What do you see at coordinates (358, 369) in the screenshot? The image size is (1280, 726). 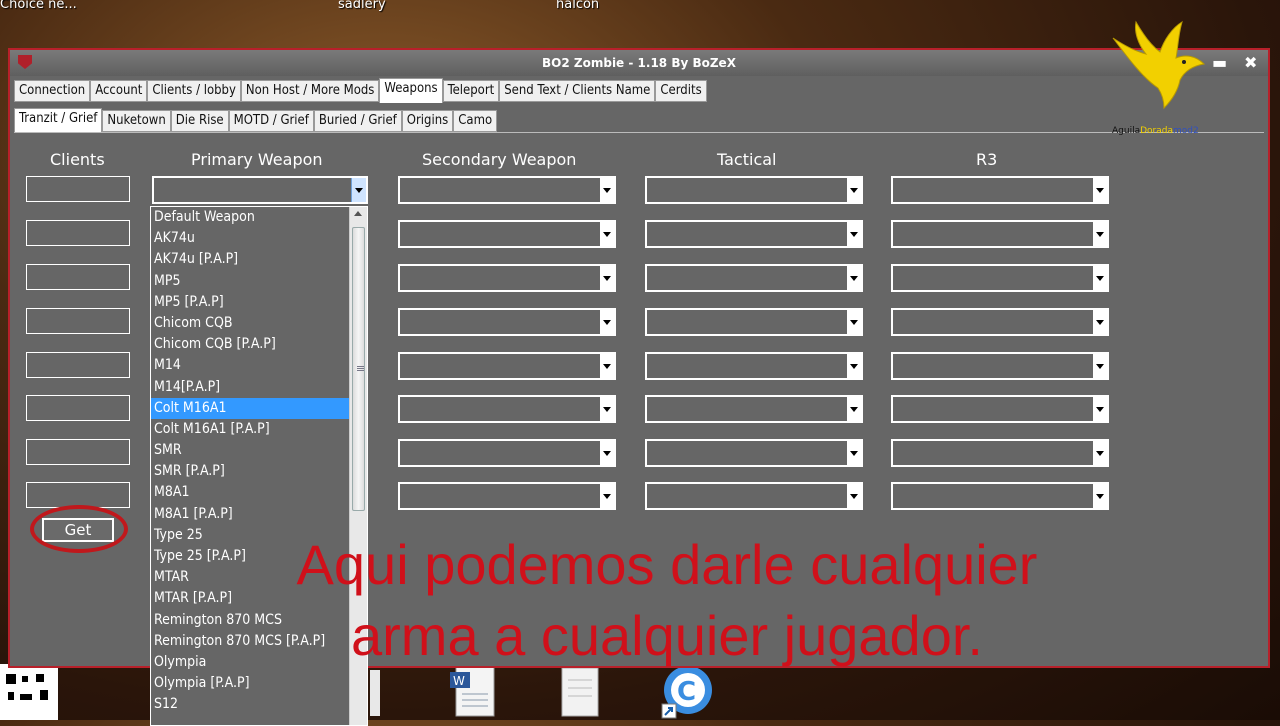 I see `scroll-thumb` at bounding box center [358, 369].